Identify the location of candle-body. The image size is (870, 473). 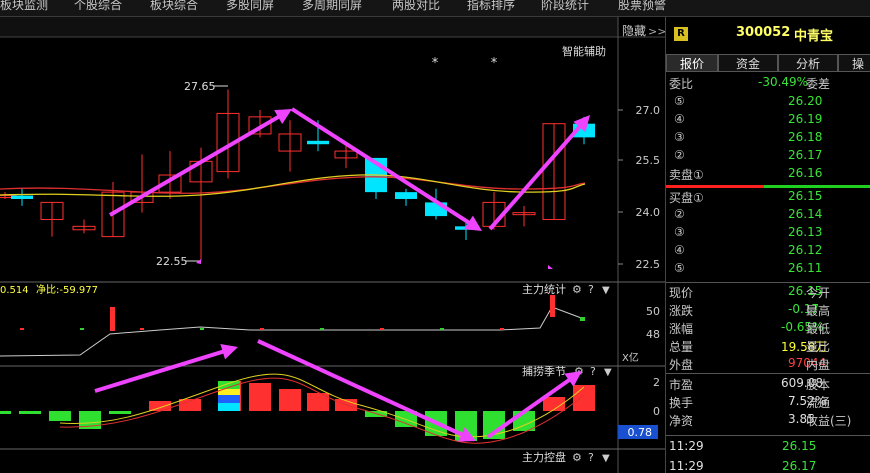
(318, 142).